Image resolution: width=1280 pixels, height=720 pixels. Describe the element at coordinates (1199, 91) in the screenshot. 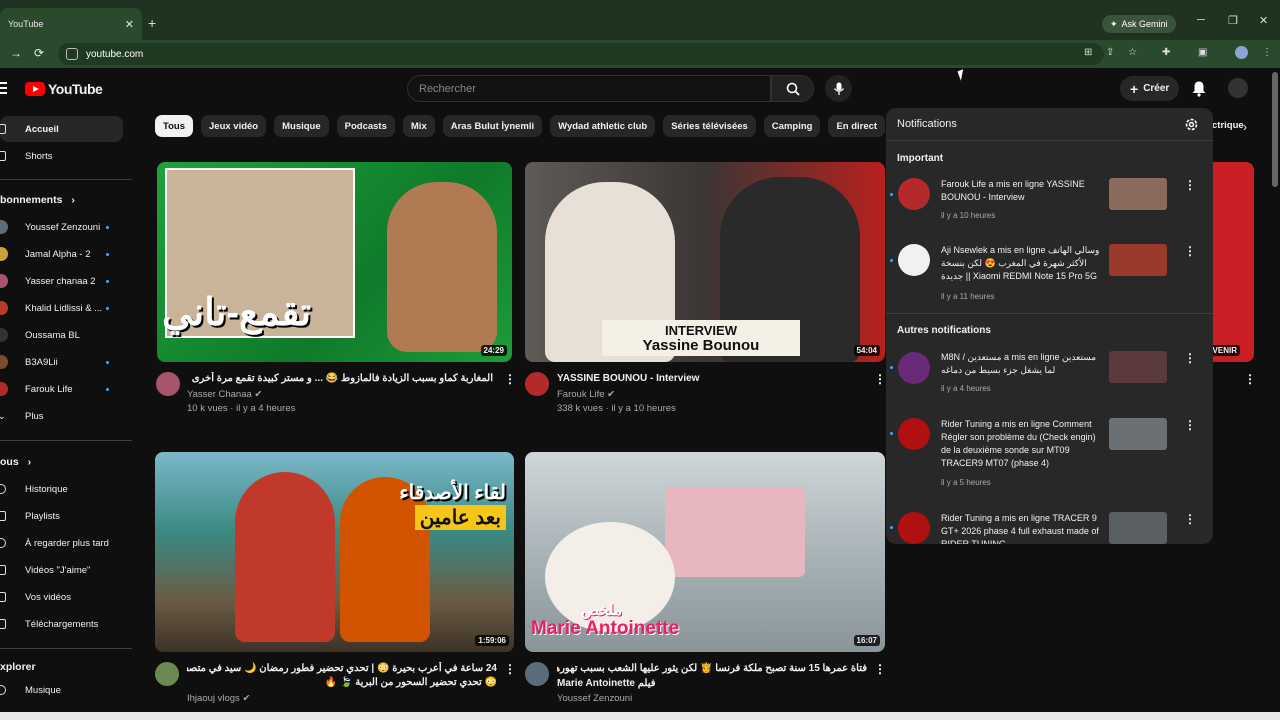

I see `notifications-bell-icon` at that location.